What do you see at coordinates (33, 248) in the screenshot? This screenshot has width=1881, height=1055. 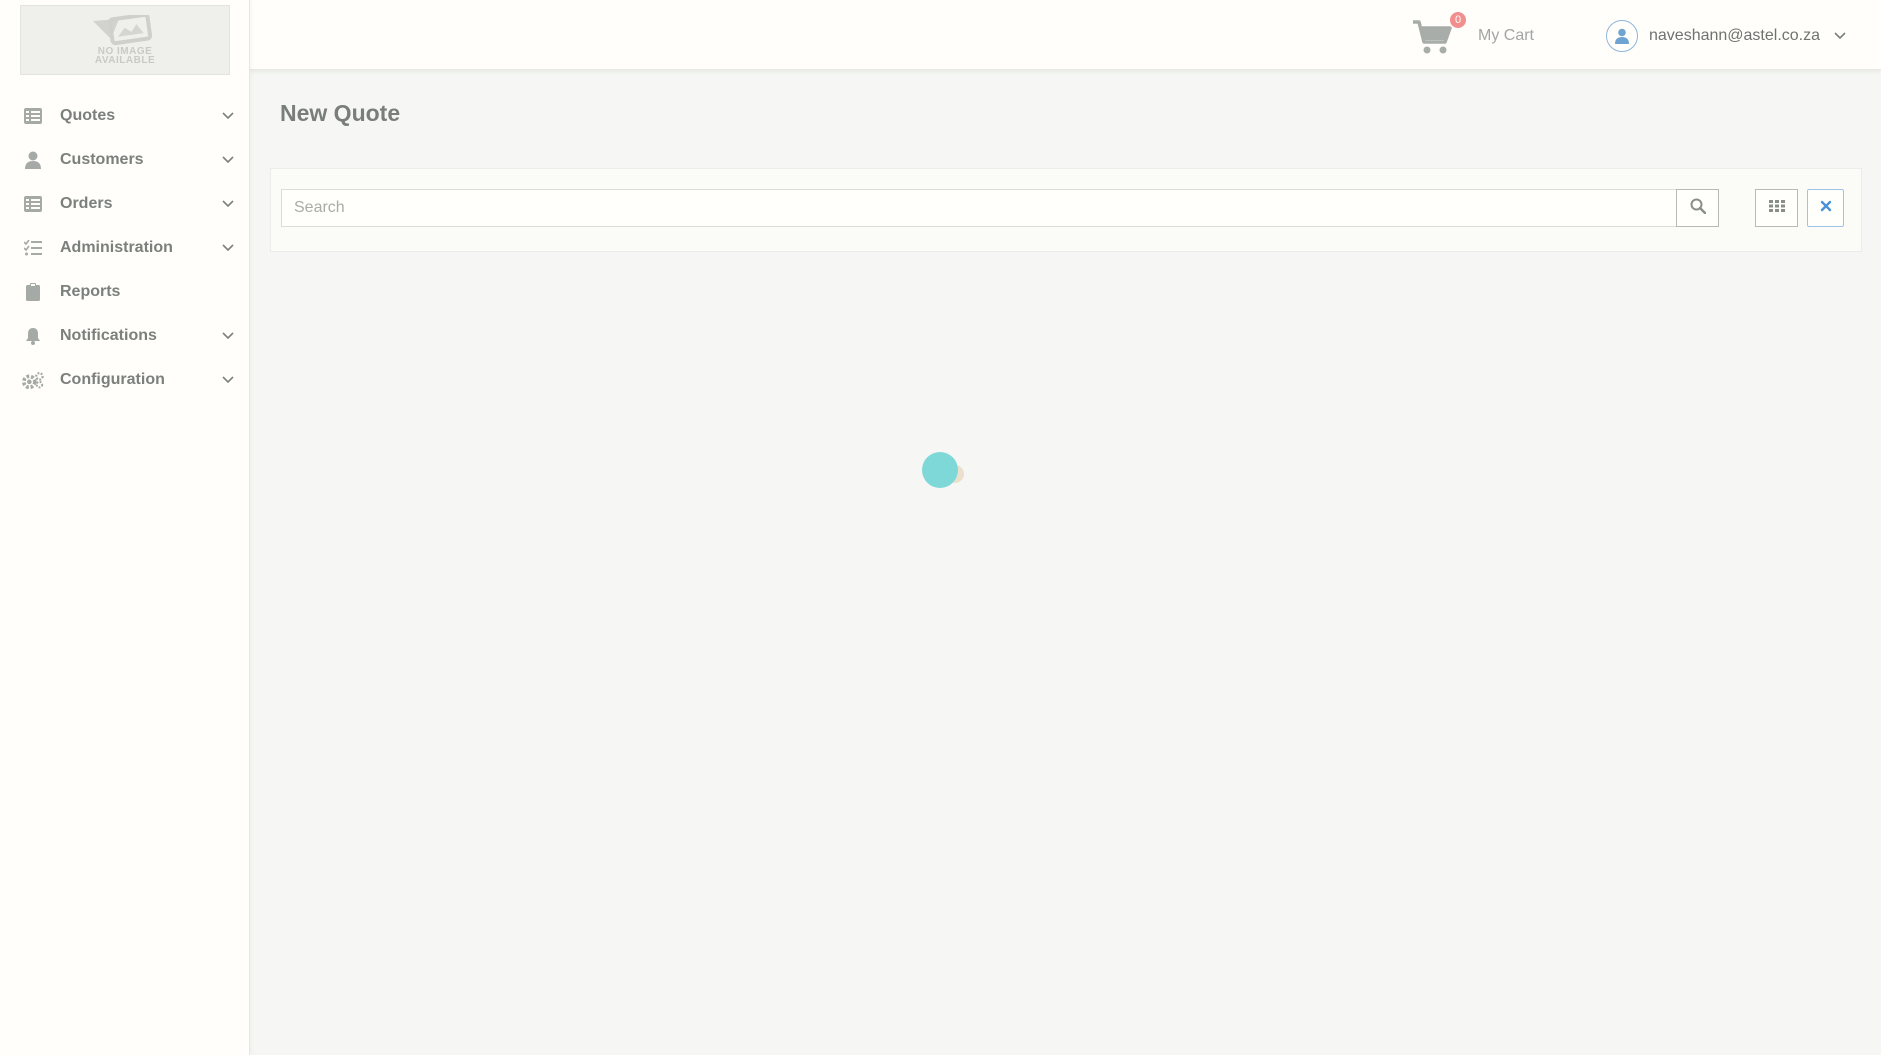 I see `tasks-icon` at bounding box center [33, 248].